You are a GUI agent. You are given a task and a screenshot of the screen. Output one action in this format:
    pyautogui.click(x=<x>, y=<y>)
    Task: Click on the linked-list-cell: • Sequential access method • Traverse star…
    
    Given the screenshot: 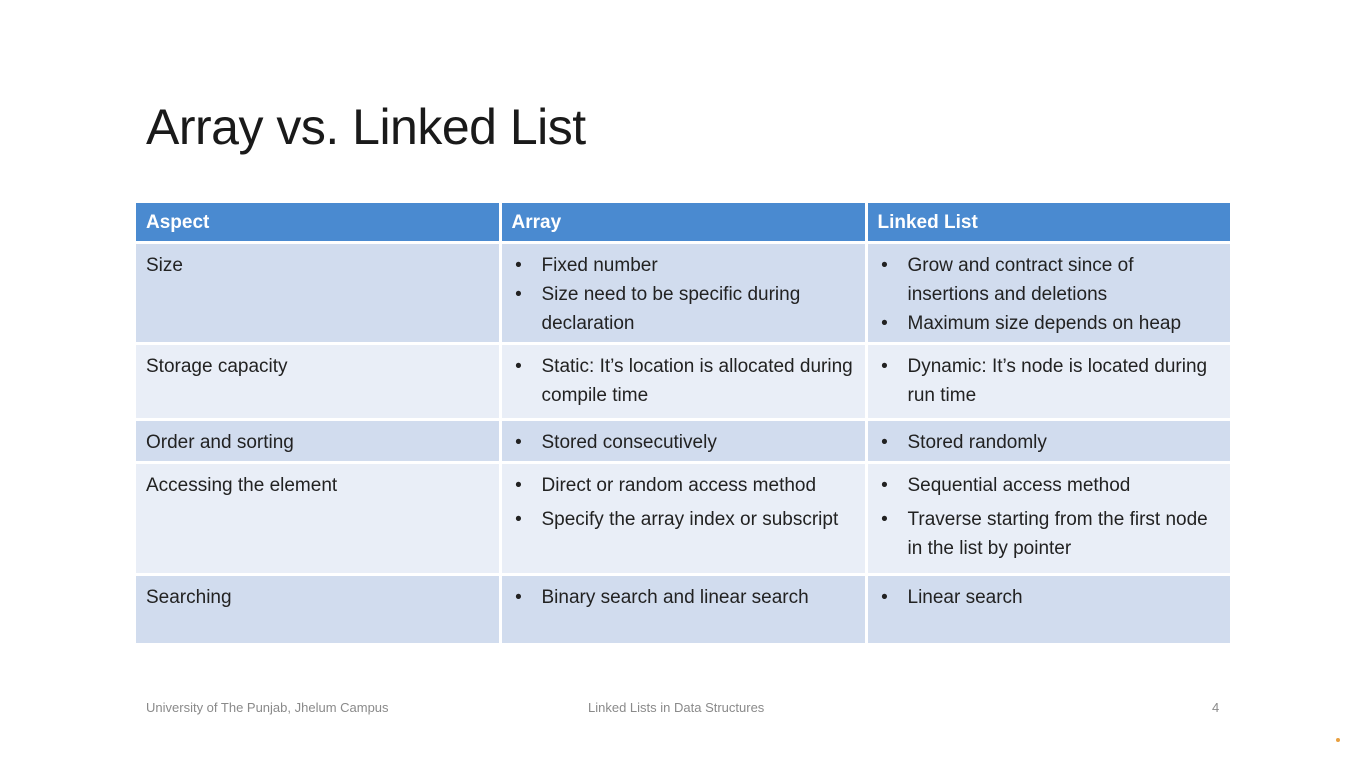 What is the action you would take?
    pyautogui.click(x=1048, y=519)
    